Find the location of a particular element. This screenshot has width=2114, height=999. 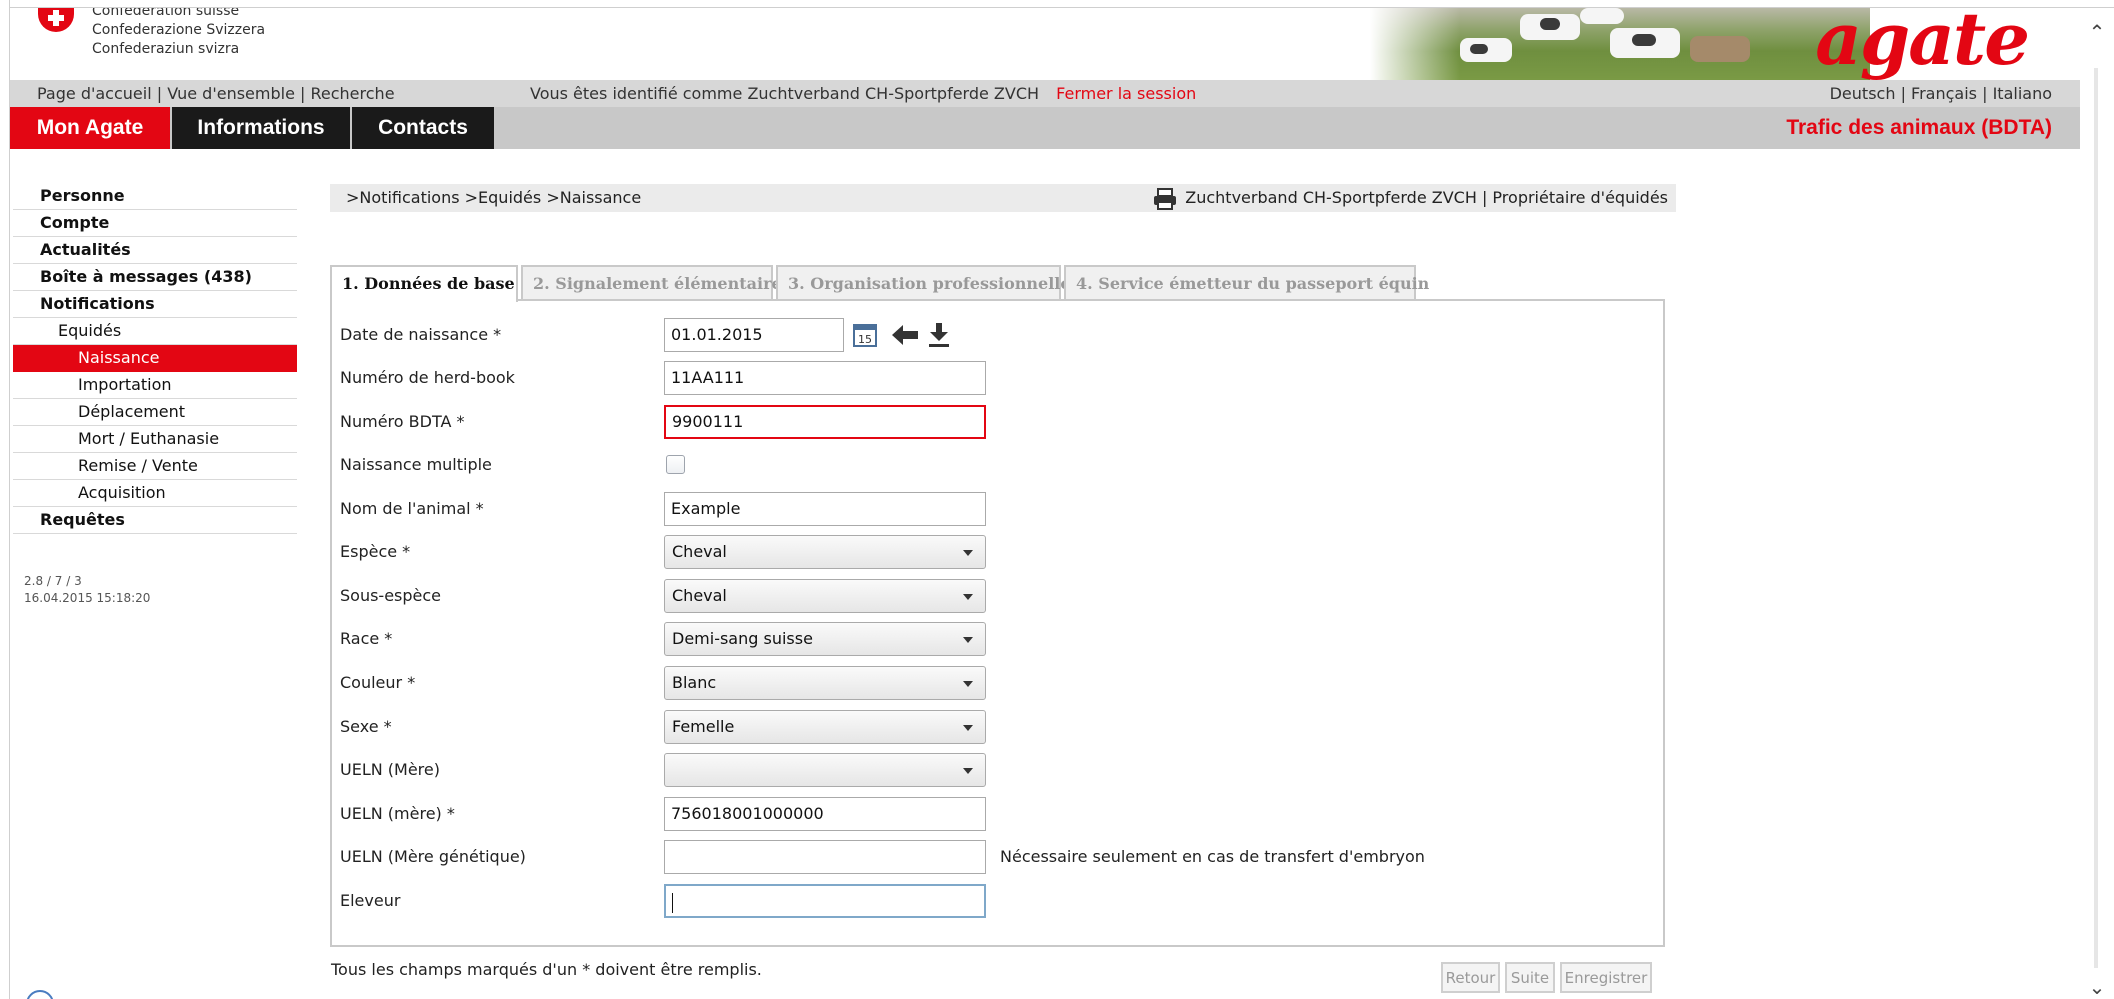

sidebar-item-naissance: Naissance is located at coordinates (155, 358).